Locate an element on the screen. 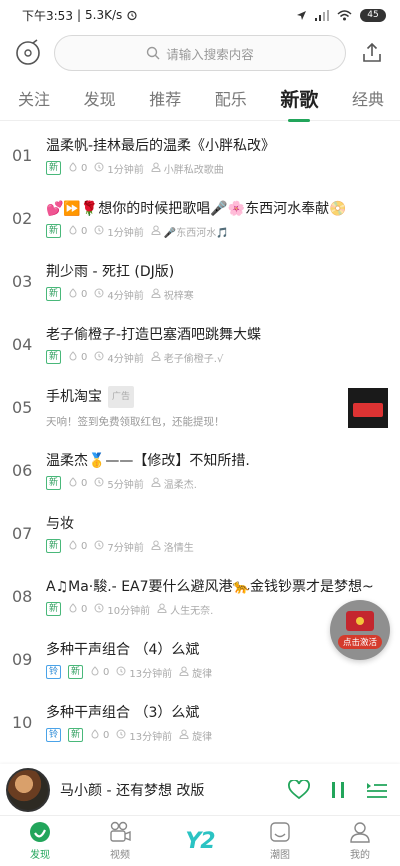  nav-profile: 我的 is located at coordinates (360, 841).